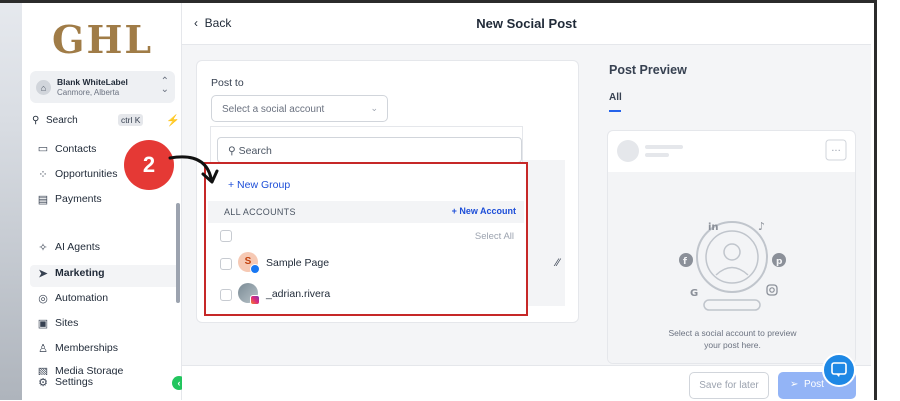  I want to click on sidebar-item-contacts: ▭ Contacts, so click(66, 149).